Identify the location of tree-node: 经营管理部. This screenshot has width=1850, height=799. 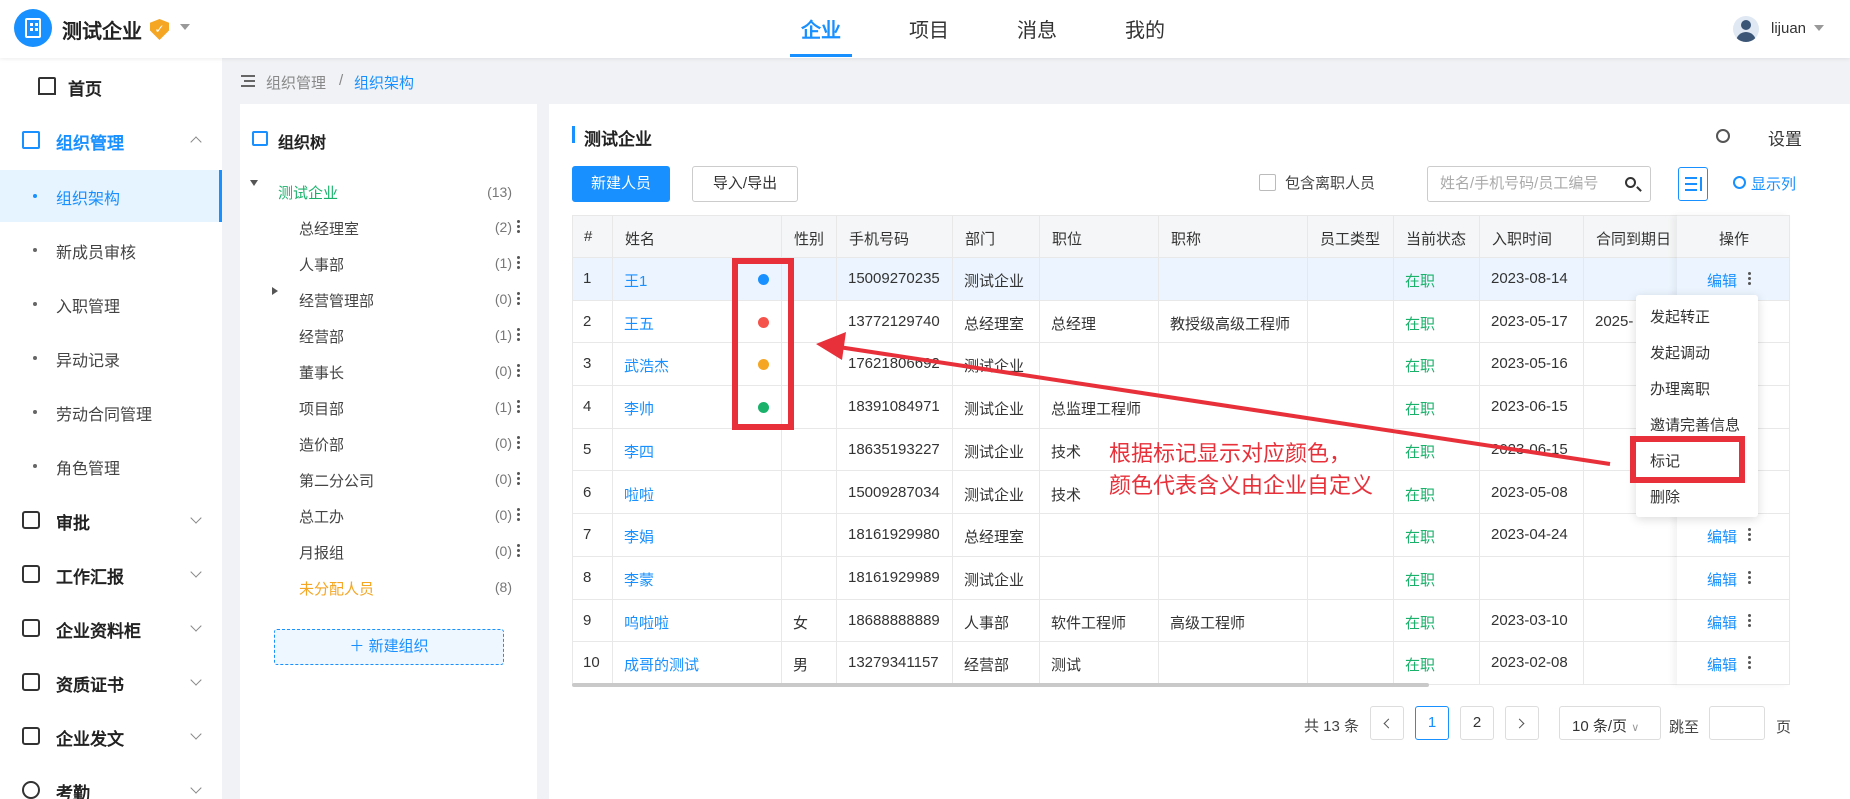
(336, 300).